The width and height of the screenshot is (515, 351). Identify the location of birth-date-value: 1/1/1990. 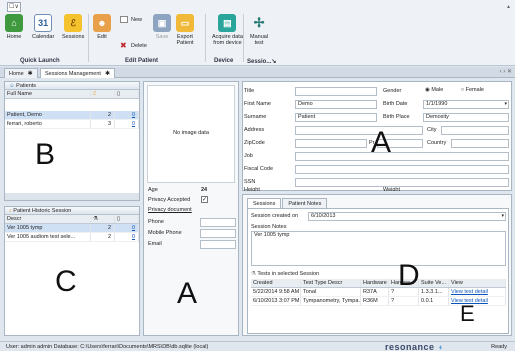
(437, 104).